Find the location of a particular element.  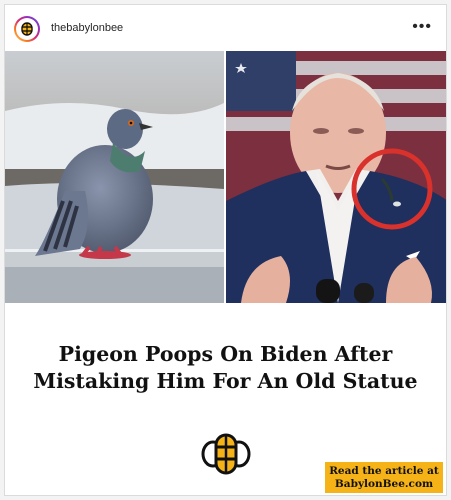

cta-line-2: BabylonBee.com is located at coordinates (384, 484).